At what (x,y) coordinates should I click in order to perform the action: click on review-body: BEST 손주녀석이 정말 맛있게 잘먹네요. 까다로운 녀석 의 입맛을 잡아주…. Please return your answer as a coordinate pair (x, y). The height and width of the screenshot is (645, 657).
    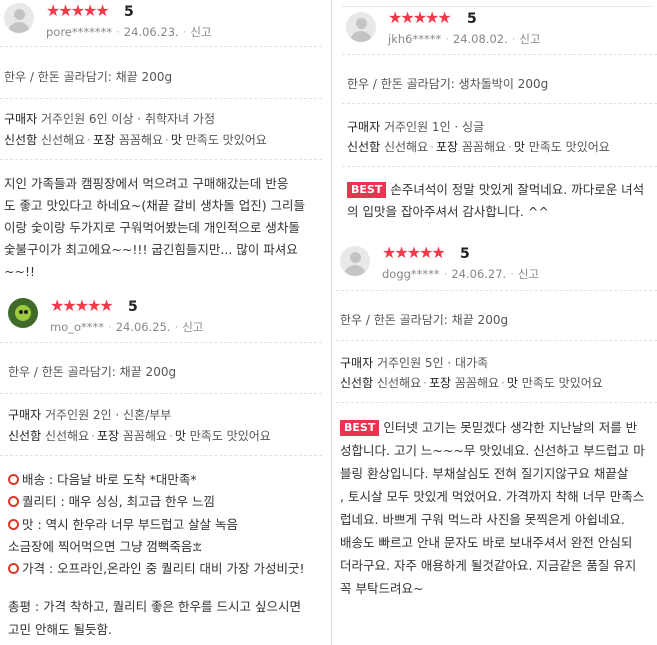
    Looking at the image, I should click on (502, 201).